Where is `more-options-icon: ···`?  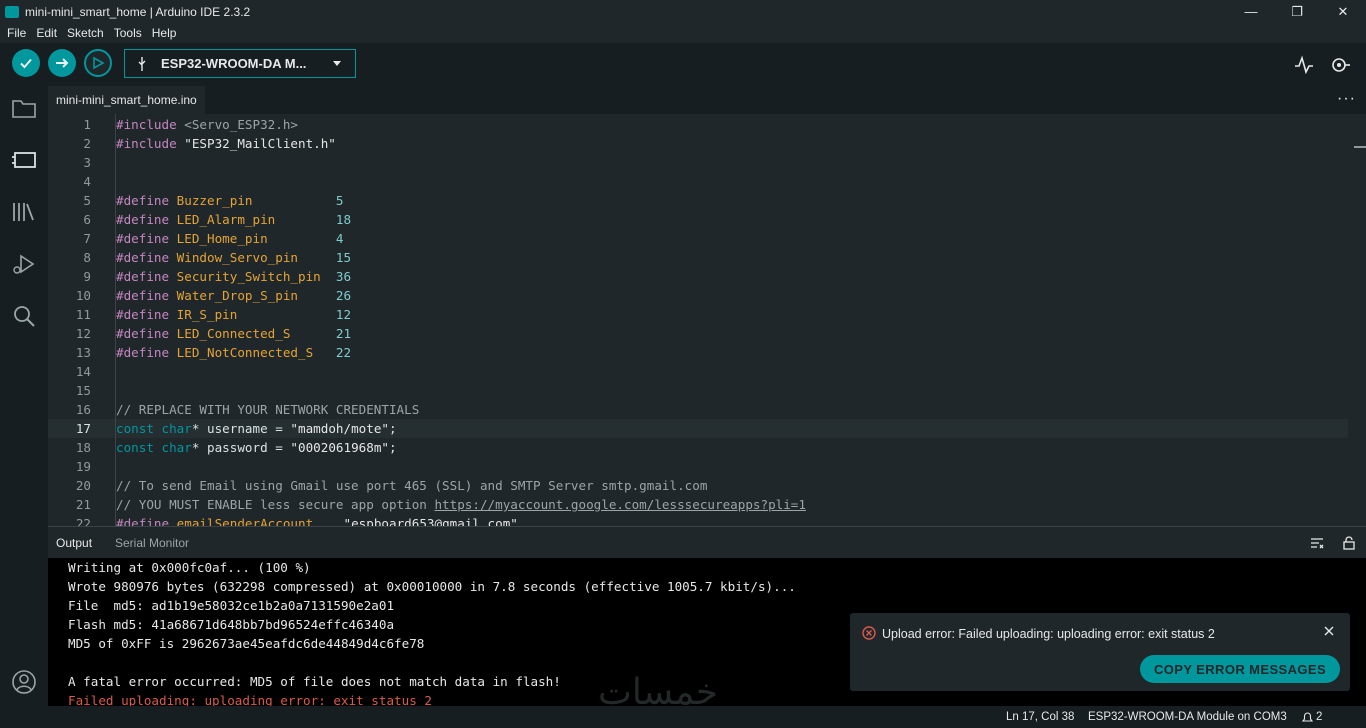
more-options-icon: ··· is located at coordinates (1346, 99).